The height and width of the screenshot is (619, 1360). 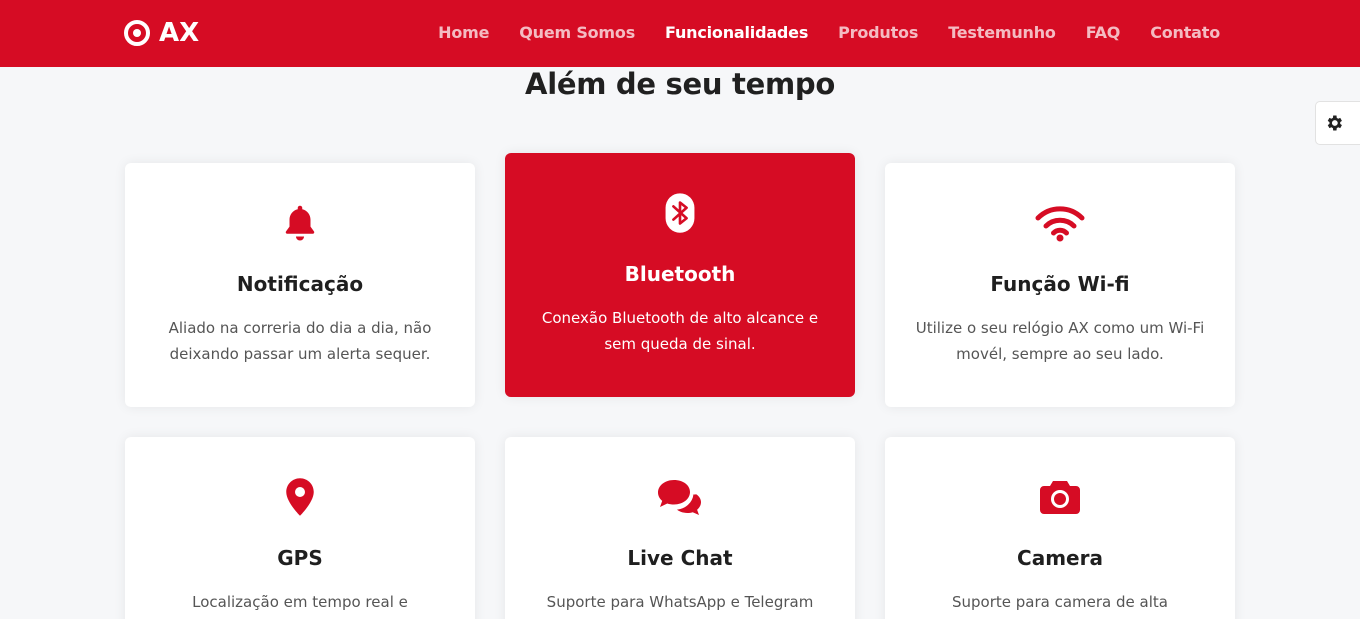 What do you see at coordinates (1060, 558) in the screenshot?
I see `feature-title: Camera` at bounding box center [1060, 558].